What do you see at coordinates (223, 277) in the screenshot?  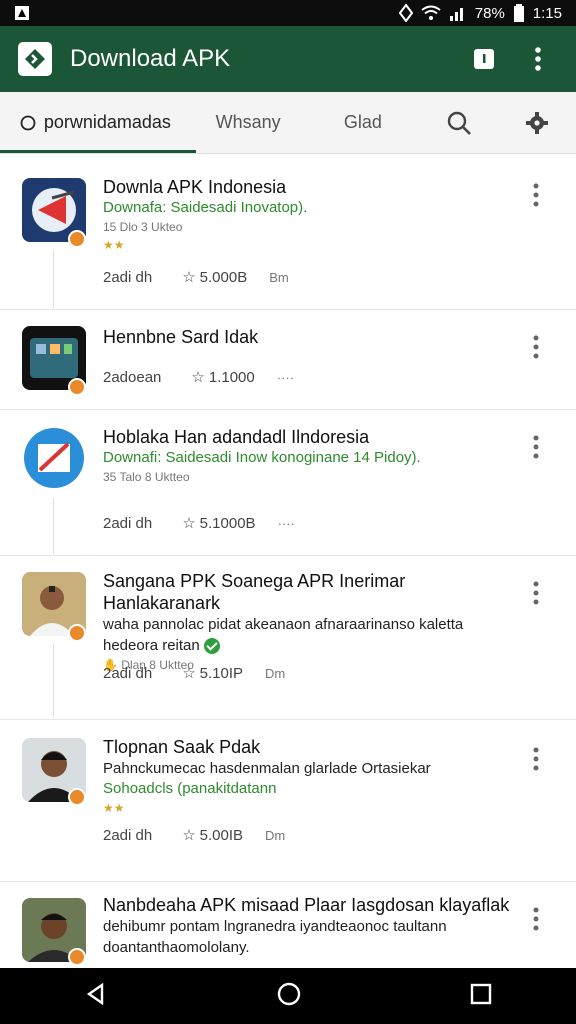 I see `rating-value: 5.000B` at bounding box center [223, 277].